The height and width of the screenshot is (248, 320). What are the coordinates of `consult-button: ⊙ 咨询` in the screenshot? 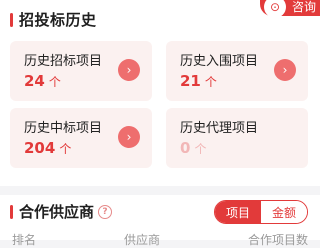 It's located at (290, 9).